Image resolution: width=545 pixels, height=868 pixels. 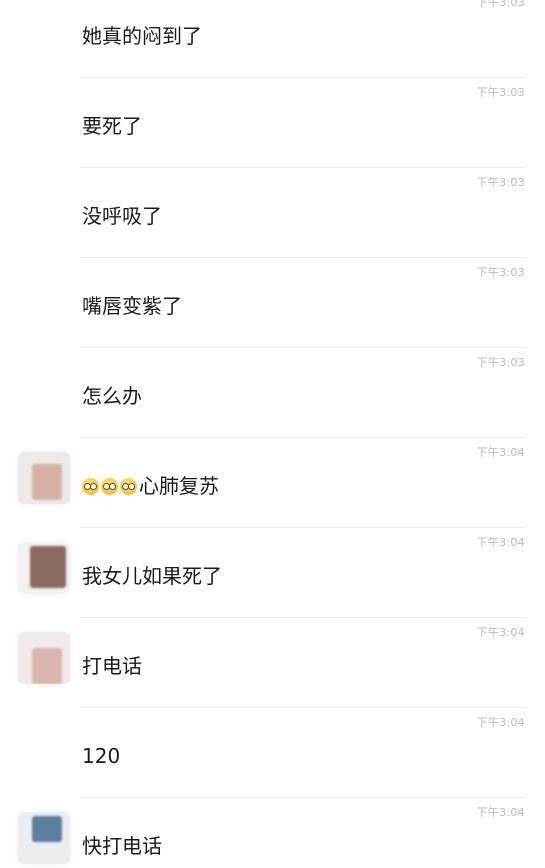 I want to click on message-item: 下午3:03 要死了, so click(x=272, y=123).